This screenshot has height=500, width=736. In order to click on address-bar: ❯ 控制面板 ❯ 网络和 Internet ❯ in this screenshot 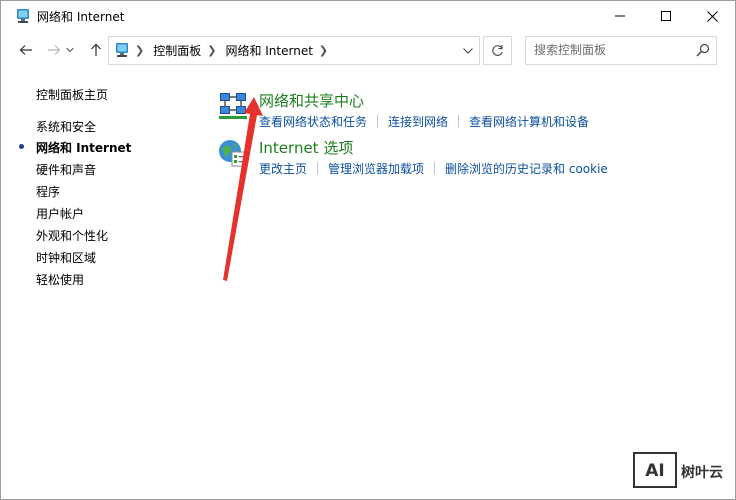, I will do `click(294, 50)`.